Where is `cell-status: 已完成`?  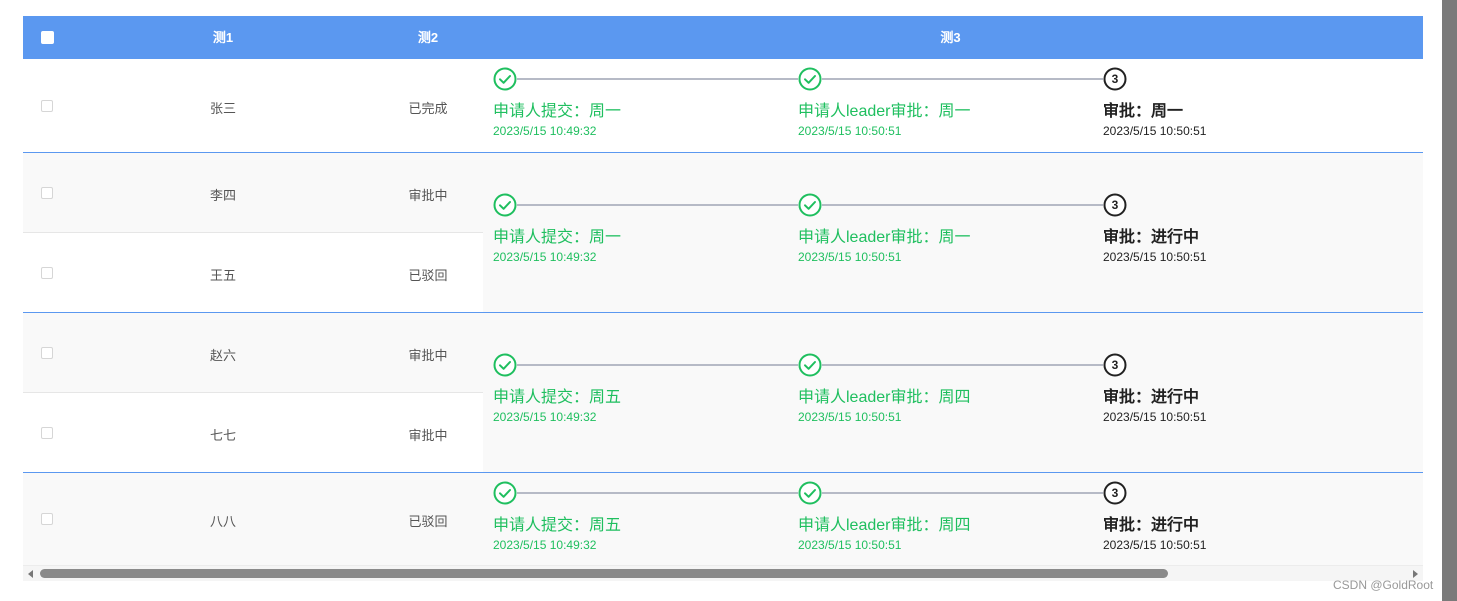
cell-status: 已完成 is located at coordinates (428, 108).